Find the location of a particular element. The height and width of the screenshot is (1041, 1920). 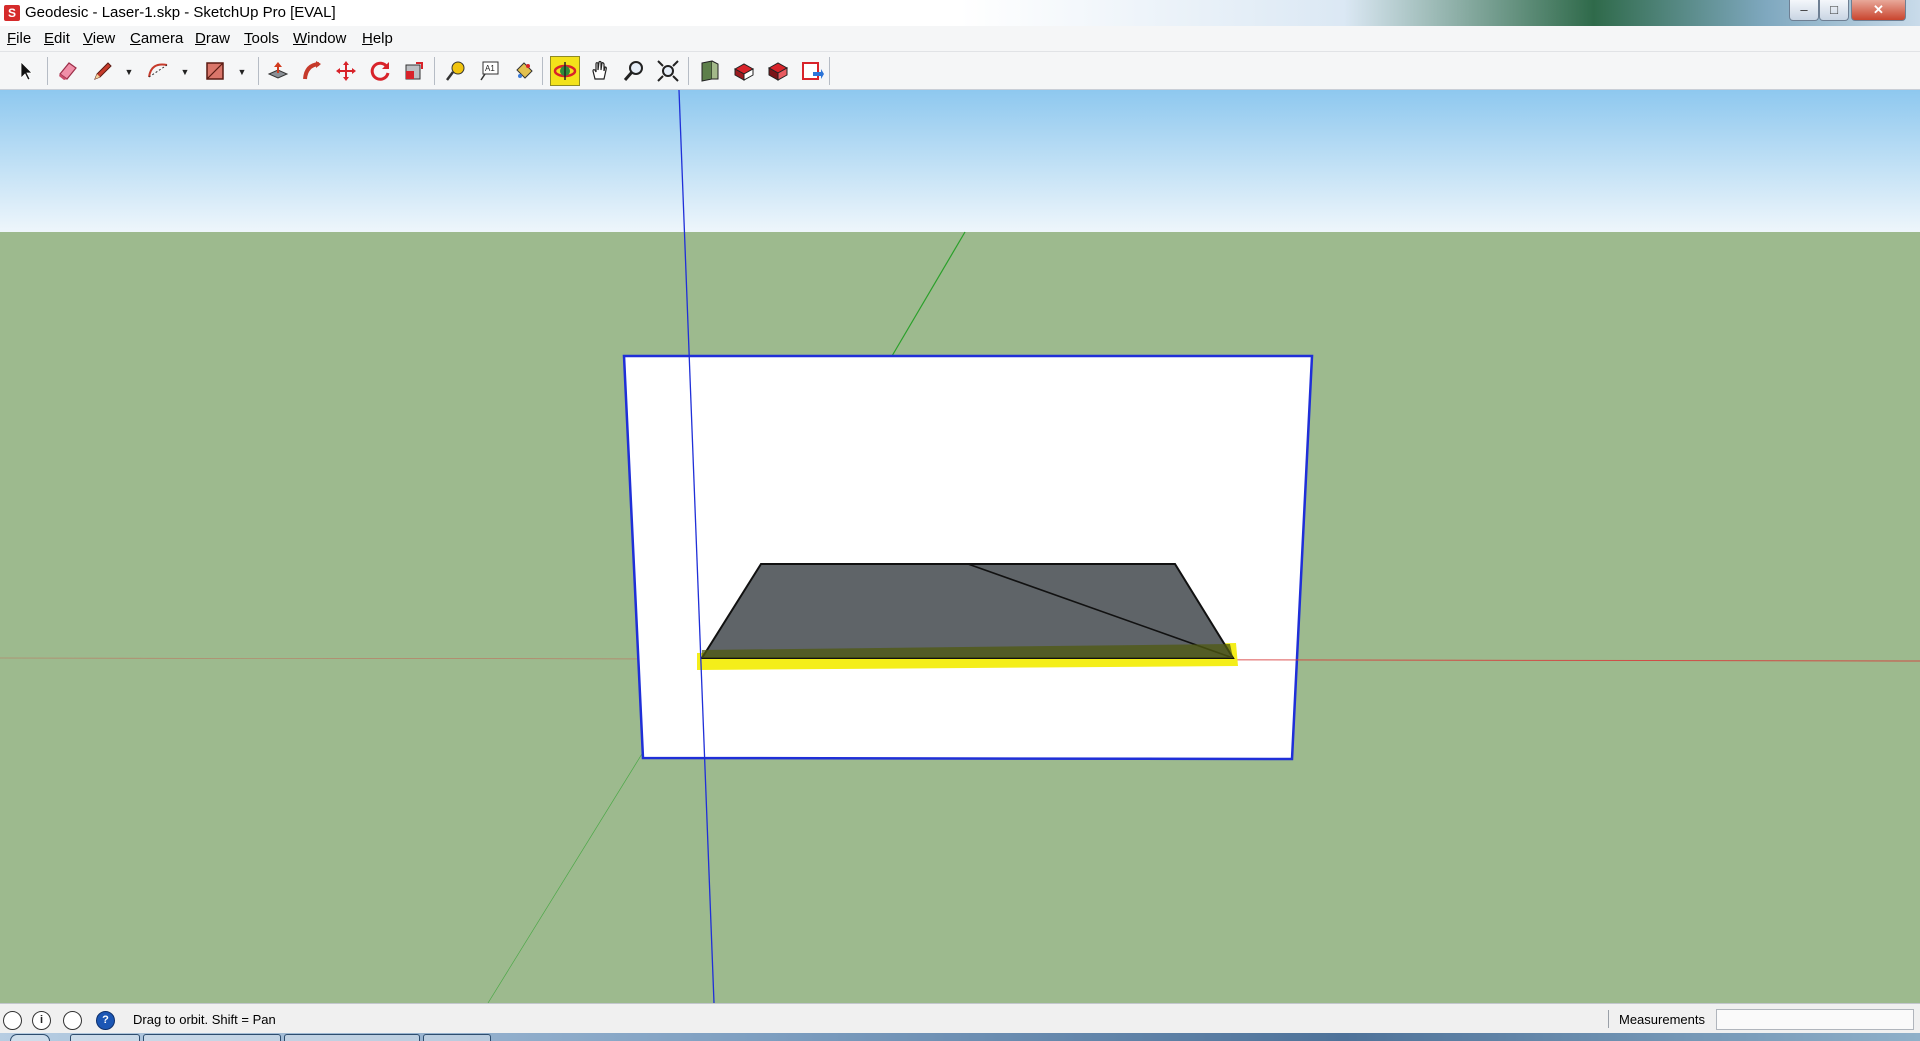

windows-taskbar is located at coordinates (960, 1037).